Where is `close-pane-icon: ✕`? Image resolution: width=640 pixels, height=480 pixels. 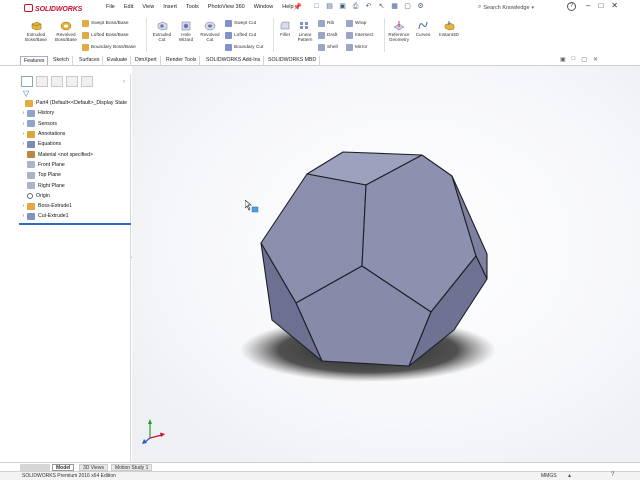 close-pane-icon: ✕ is located at coordinates (595, 59).